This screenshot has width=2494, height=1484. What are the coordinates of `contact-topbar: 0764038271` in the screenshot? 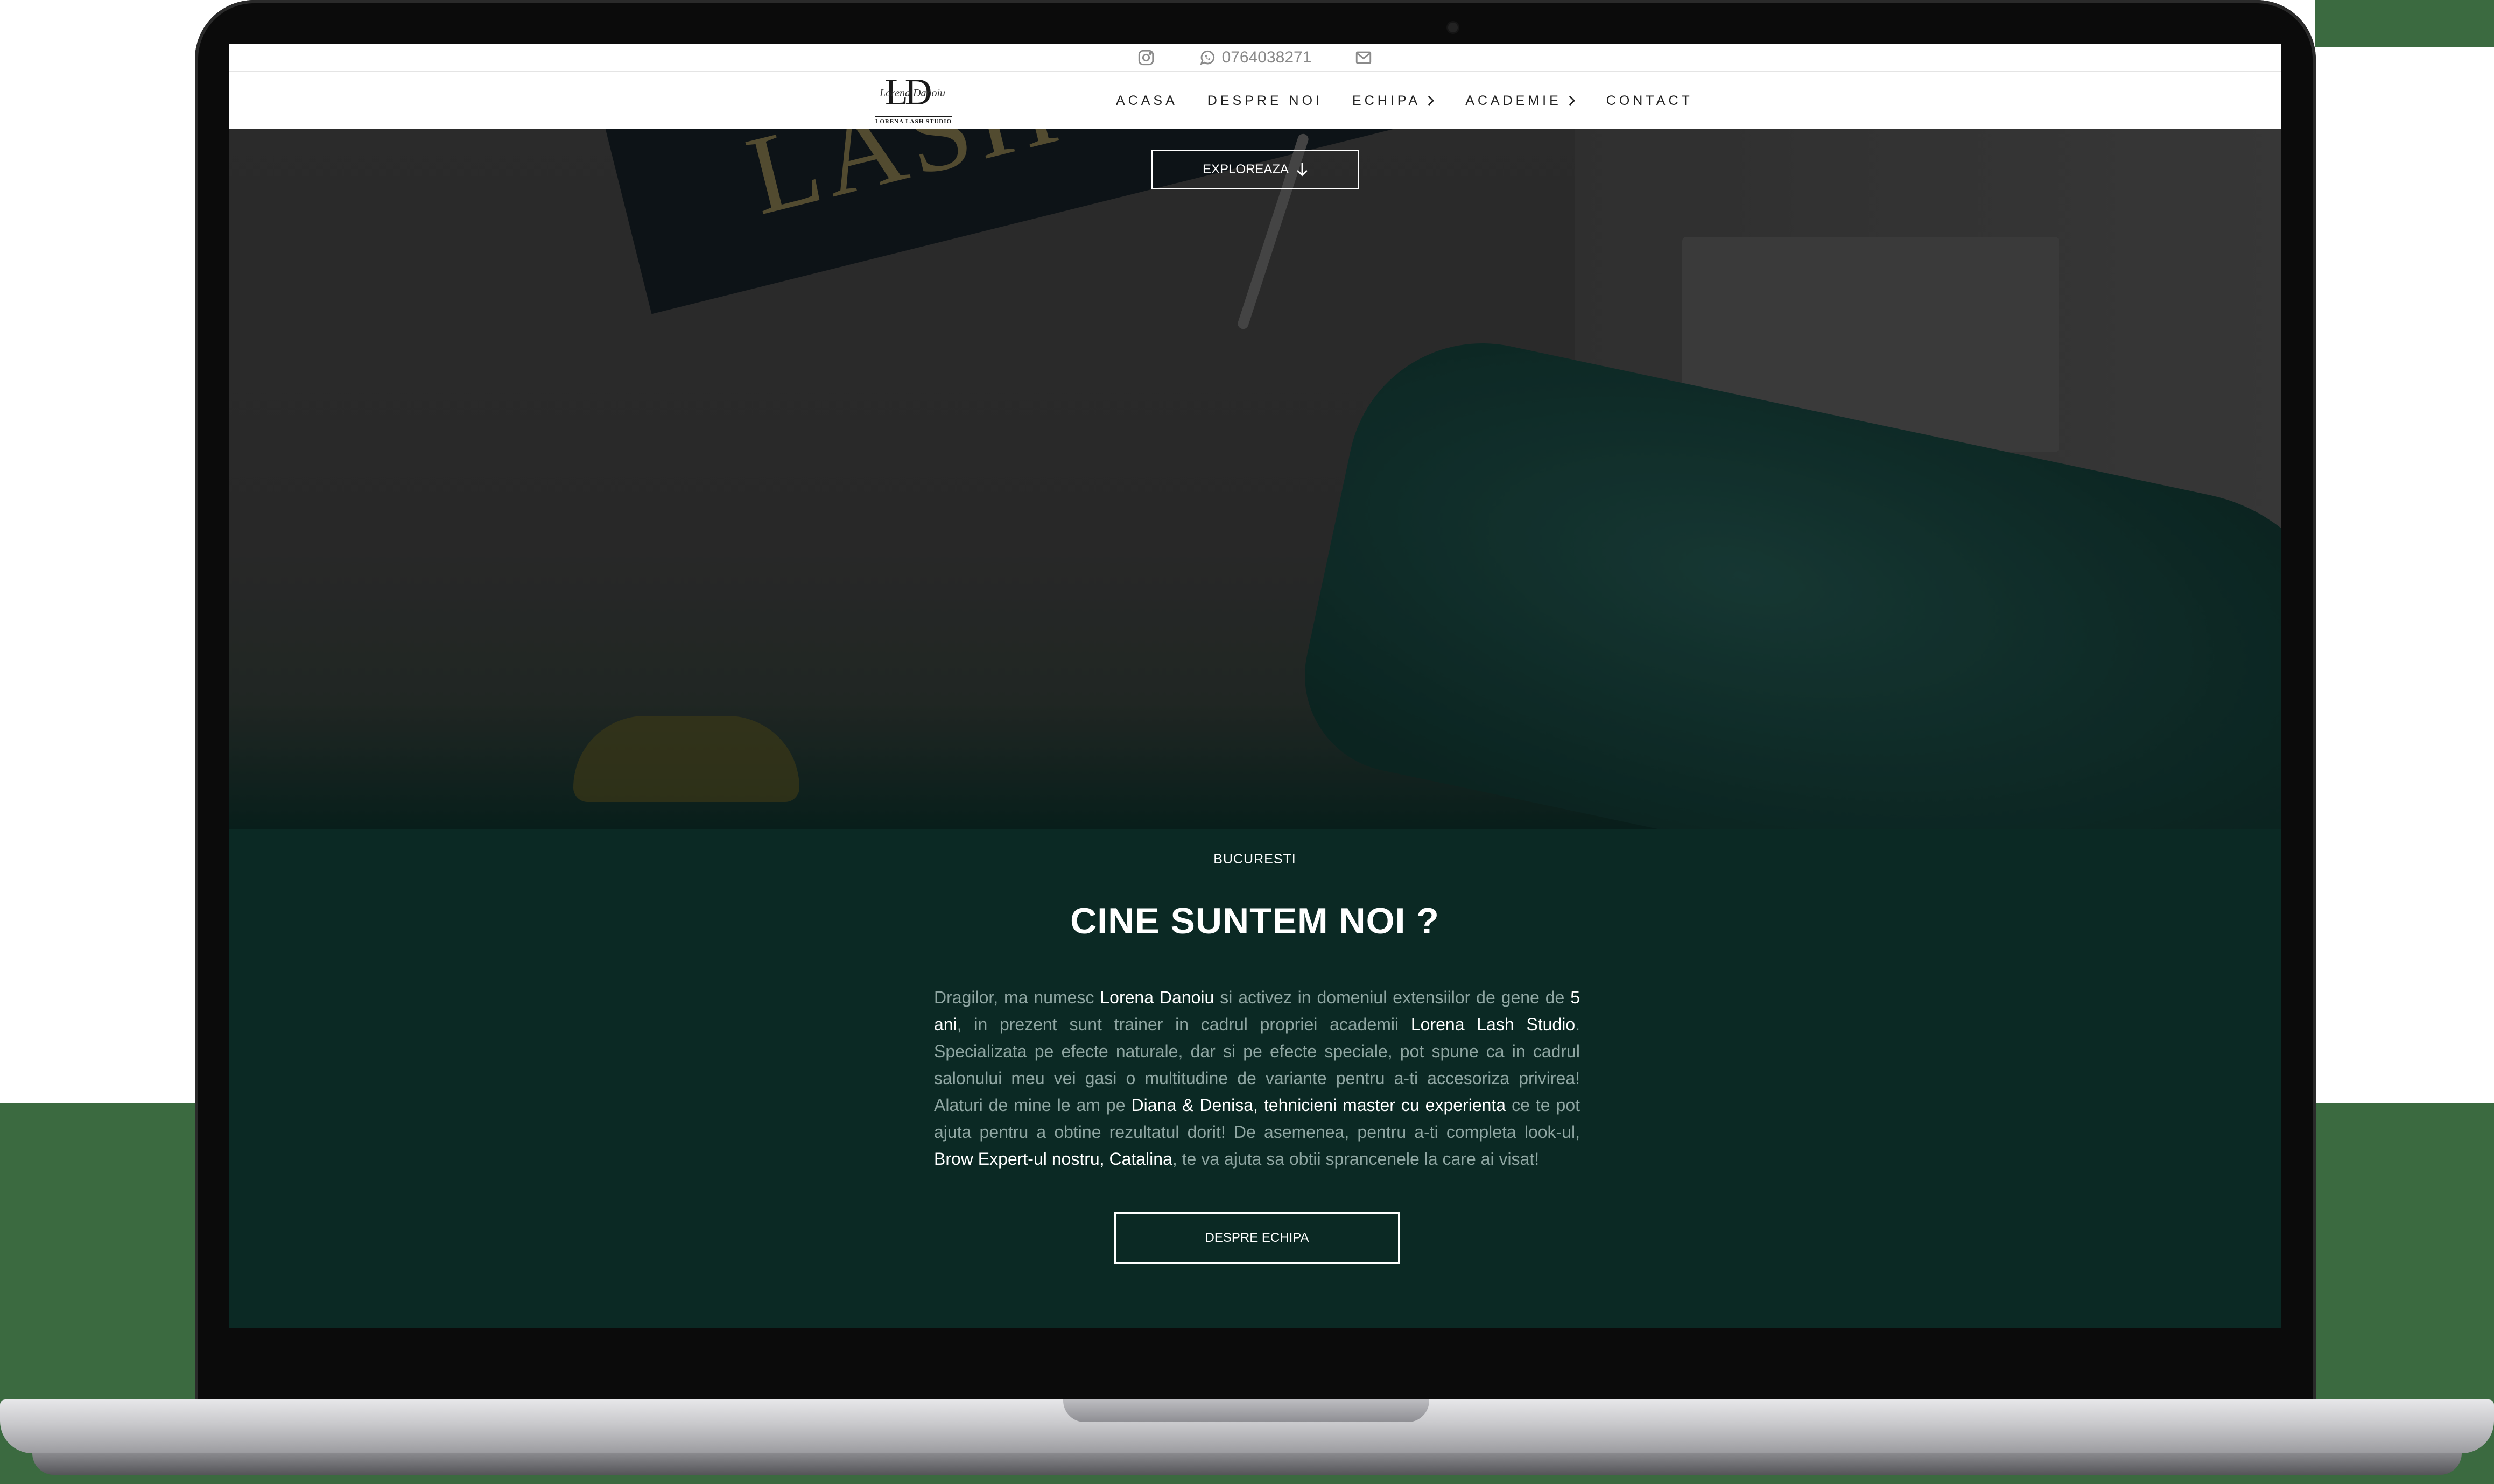 It's located at (1255, 58).